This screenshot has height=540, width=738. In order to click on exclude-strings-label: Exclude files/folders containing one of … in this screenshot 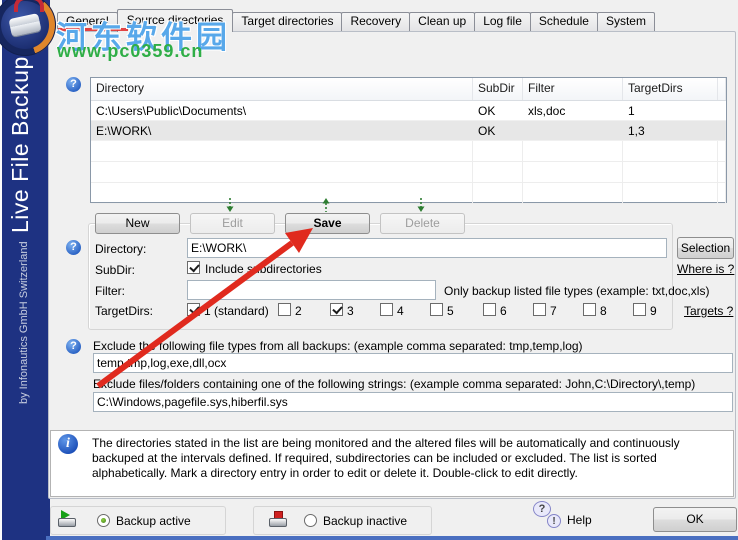, I will do `click(394, 384)`.